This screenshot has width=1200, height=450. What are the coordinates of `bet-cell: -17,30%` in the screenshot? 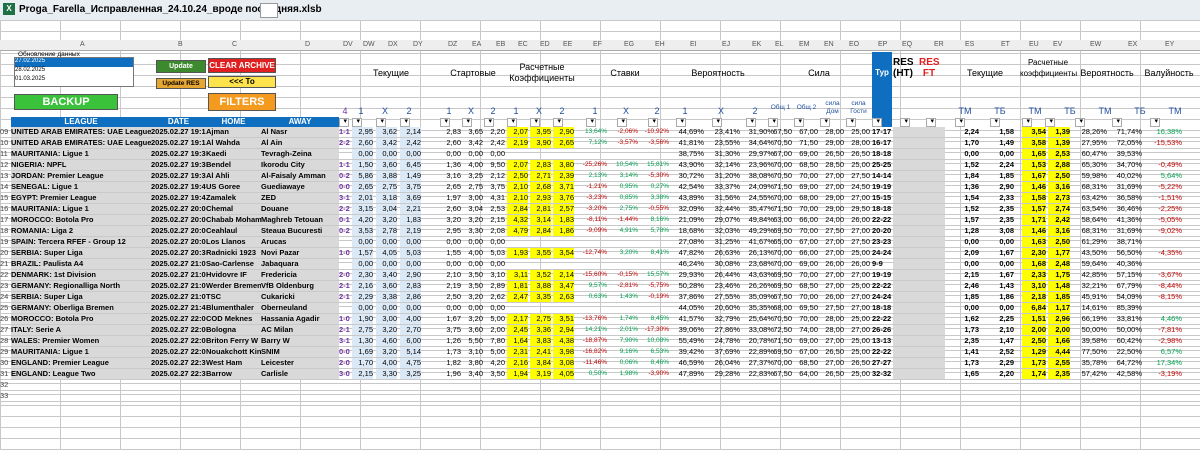 It's located at (654, 330).